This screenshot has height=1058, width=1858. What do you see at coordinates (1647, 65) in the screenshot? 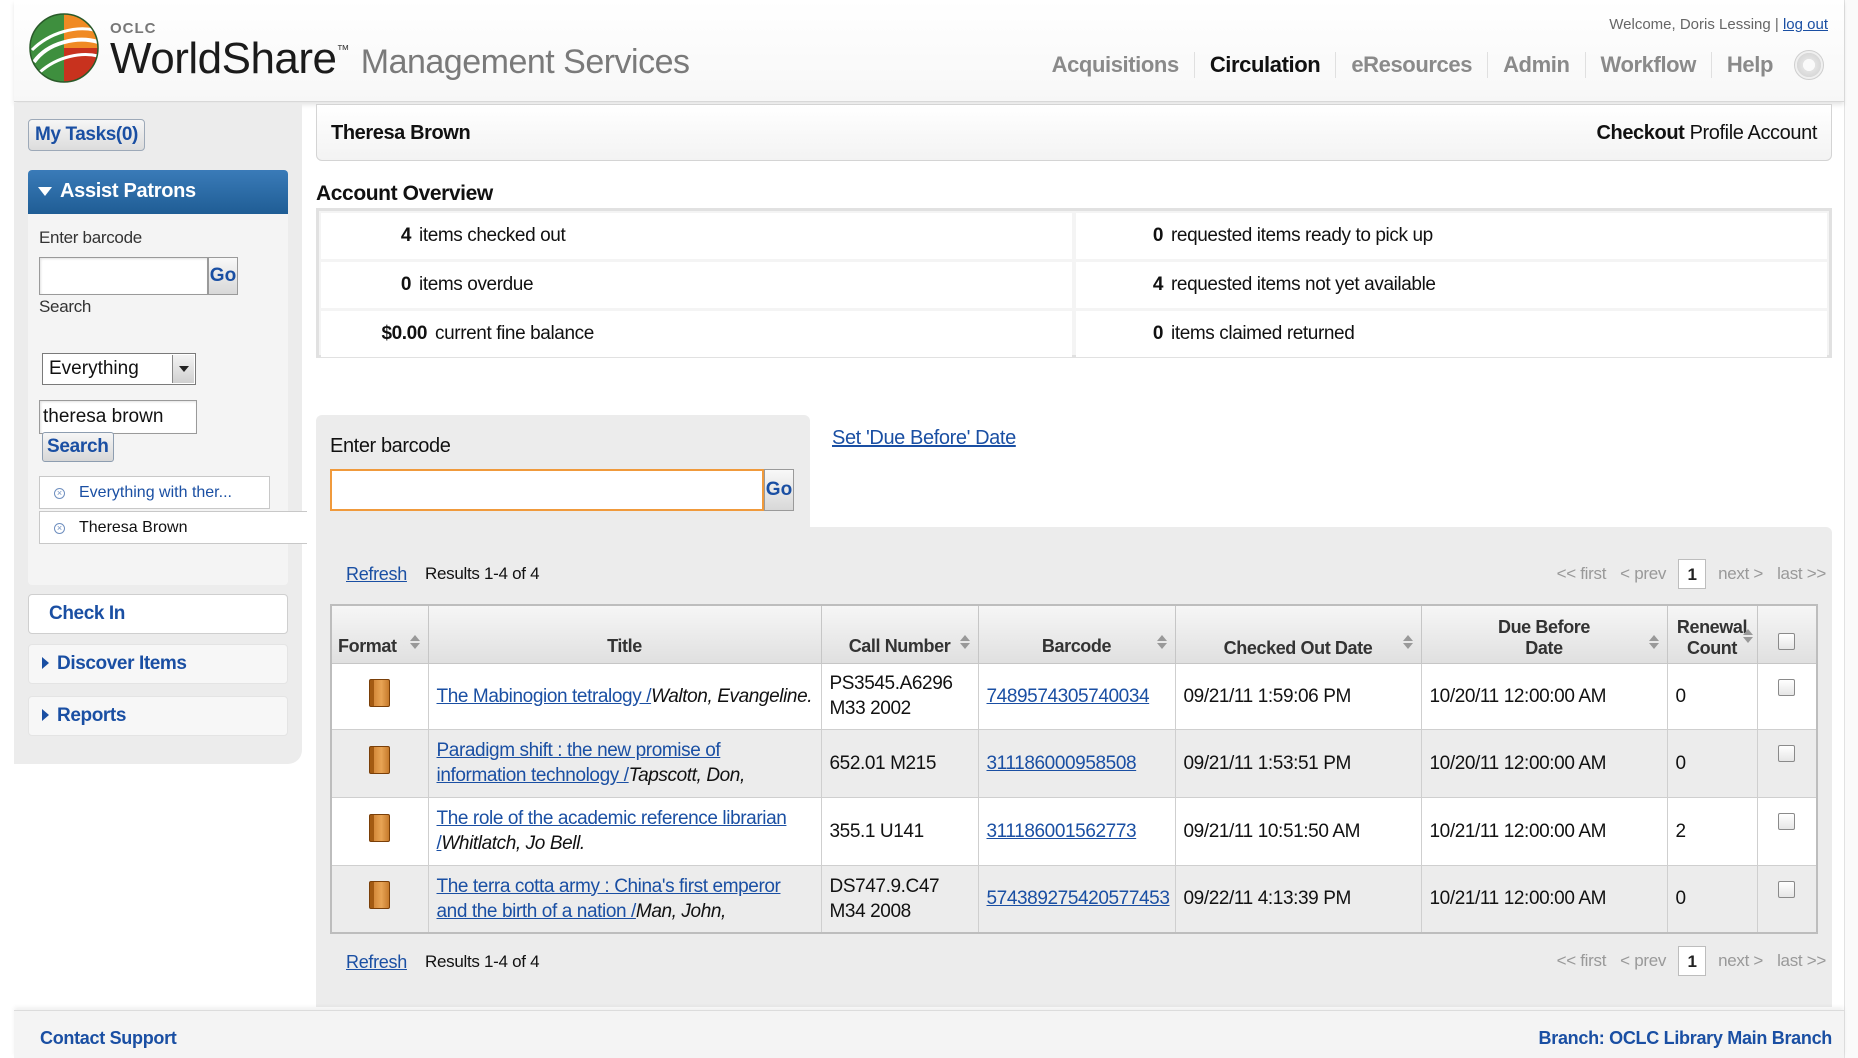
I see `nav-workflow: Workflow` at bounding box center [1647, 65].